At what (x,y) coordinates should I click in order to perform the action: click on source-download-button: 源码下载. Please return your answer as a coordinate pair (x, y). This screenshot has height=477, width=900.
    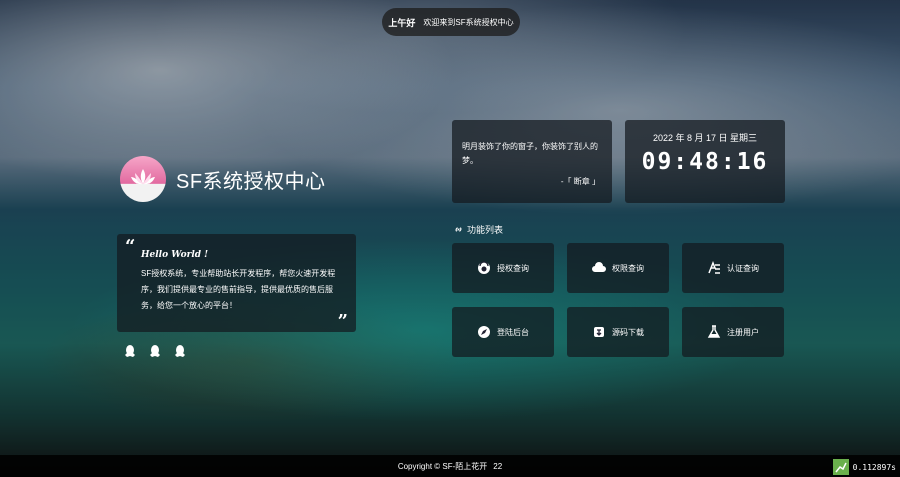
    Looking at the image, I should click on (618, 332).